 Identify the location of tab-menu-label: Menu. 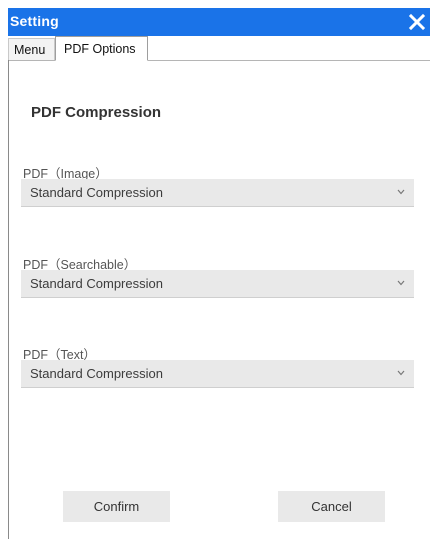
(30, 50).